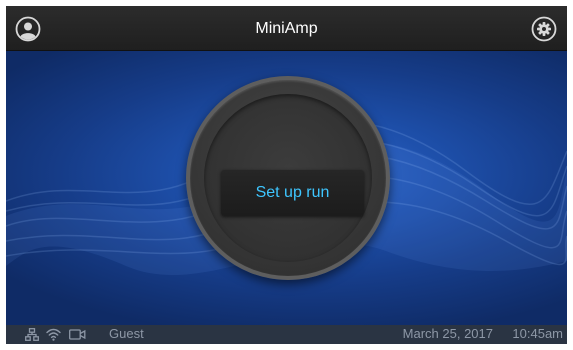  What do you see at coordinates (32, 336) in the screenshot?
I see `network-icon` at bounding box center [32, 336].